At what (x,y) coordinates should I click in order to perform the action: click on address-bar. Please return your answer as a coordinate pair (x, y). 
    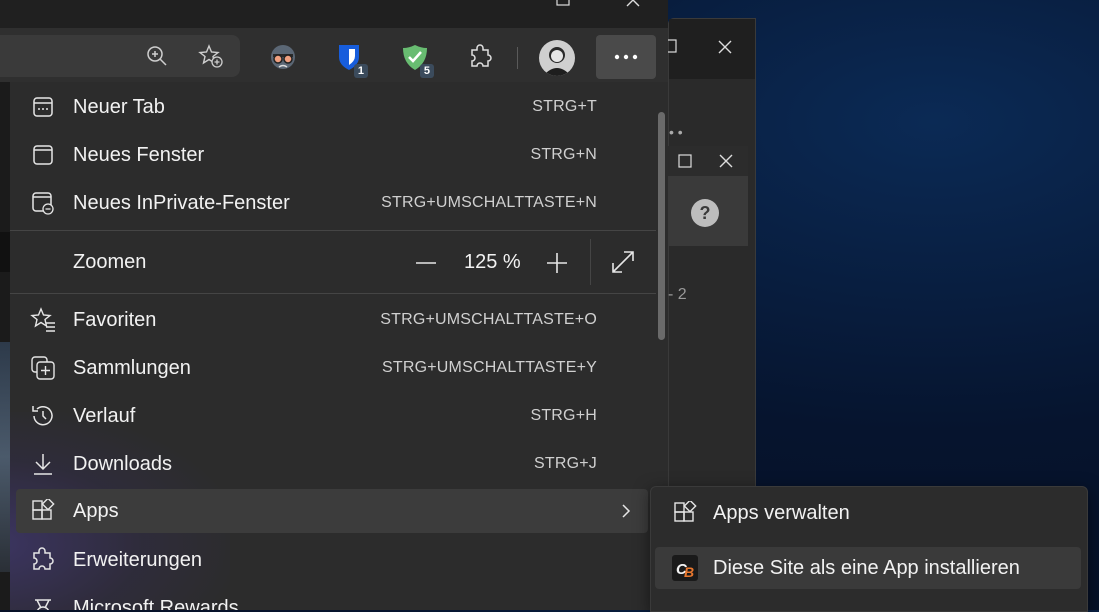
    Looking at the image, I should click on (120, 56).